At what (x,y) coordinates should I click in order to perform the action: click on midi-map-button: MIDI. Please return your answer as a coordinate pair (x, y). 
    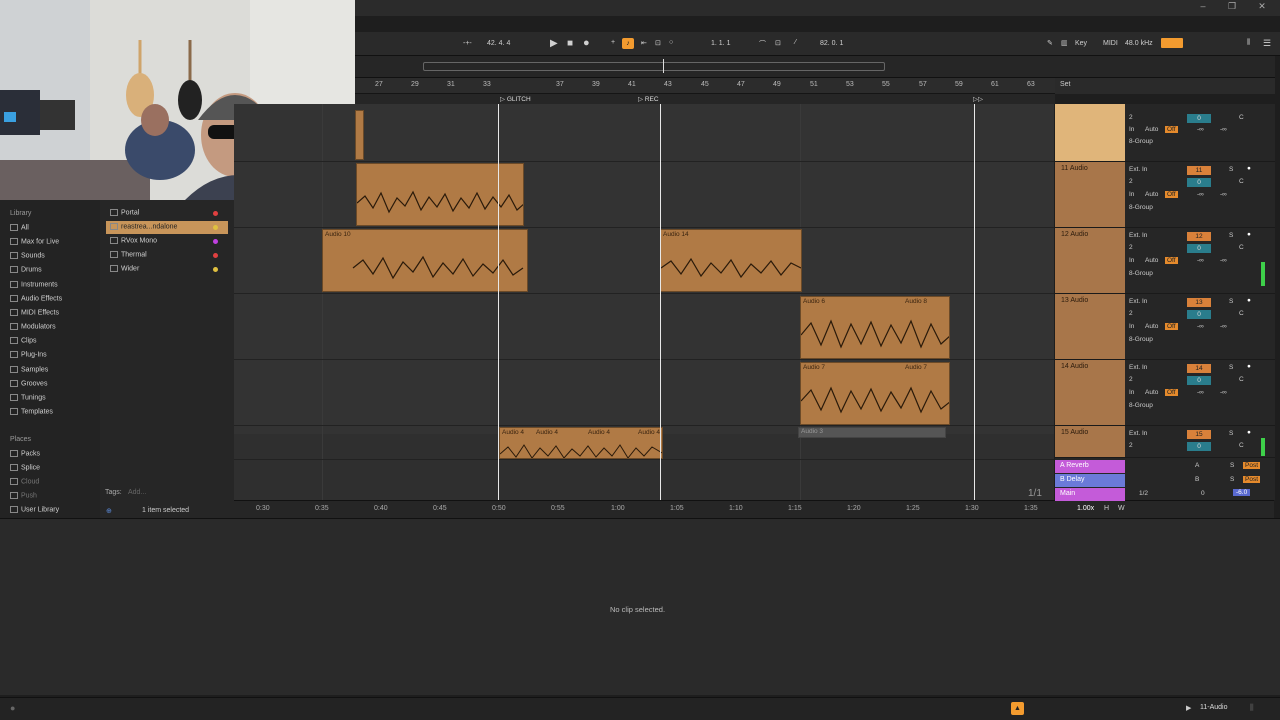
    Looking at the image, I should click on (1110, 43).